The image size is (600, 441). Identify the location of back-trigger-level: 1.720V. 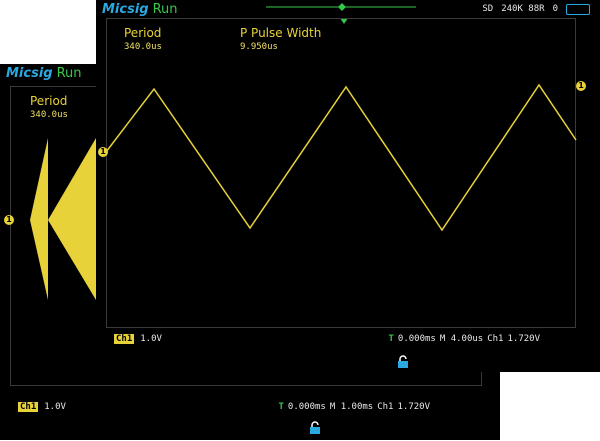
(413, 407).